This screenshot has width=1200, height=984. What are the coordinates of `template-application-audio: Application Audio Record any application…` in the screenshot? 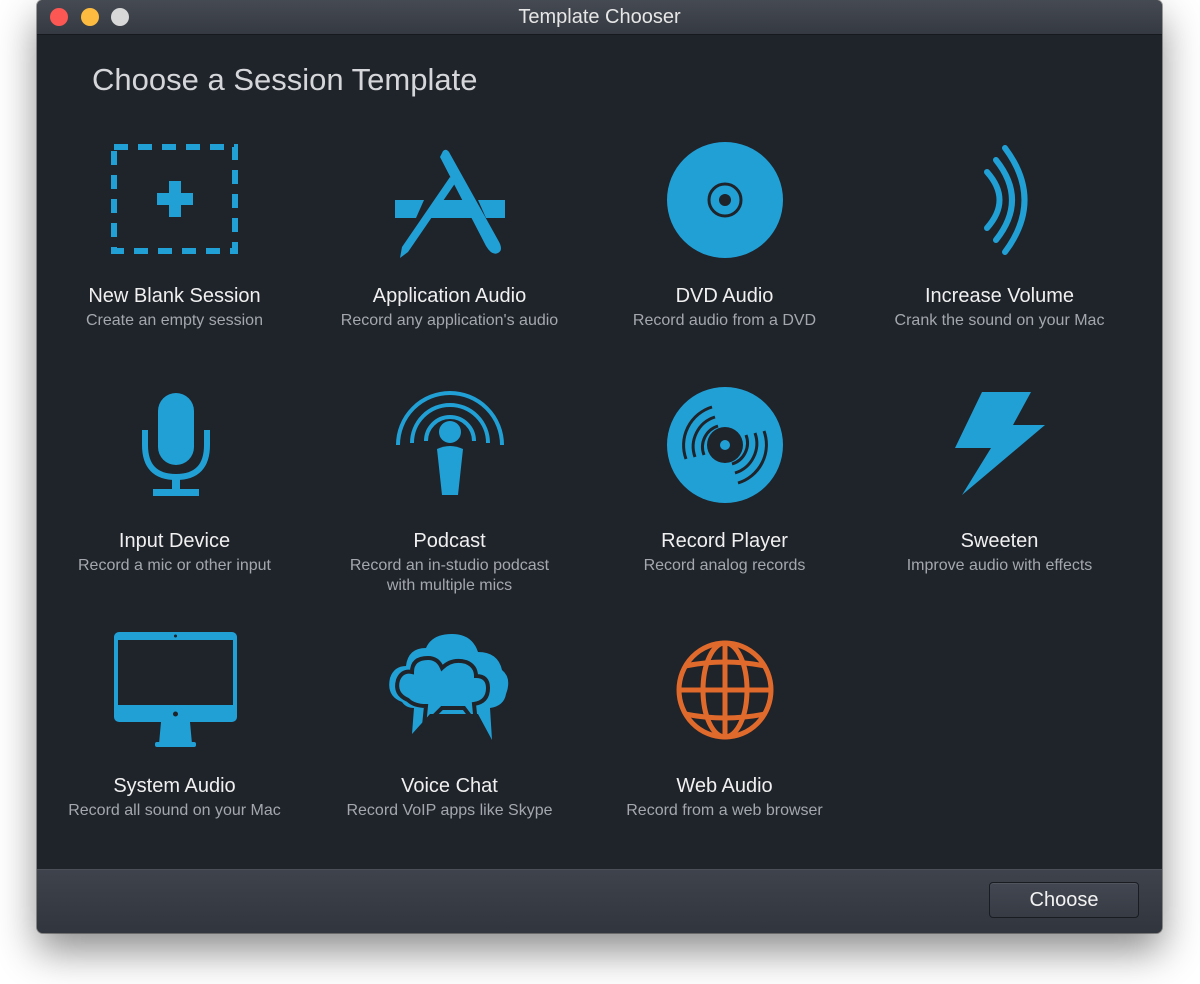 It's located at (449, 235).